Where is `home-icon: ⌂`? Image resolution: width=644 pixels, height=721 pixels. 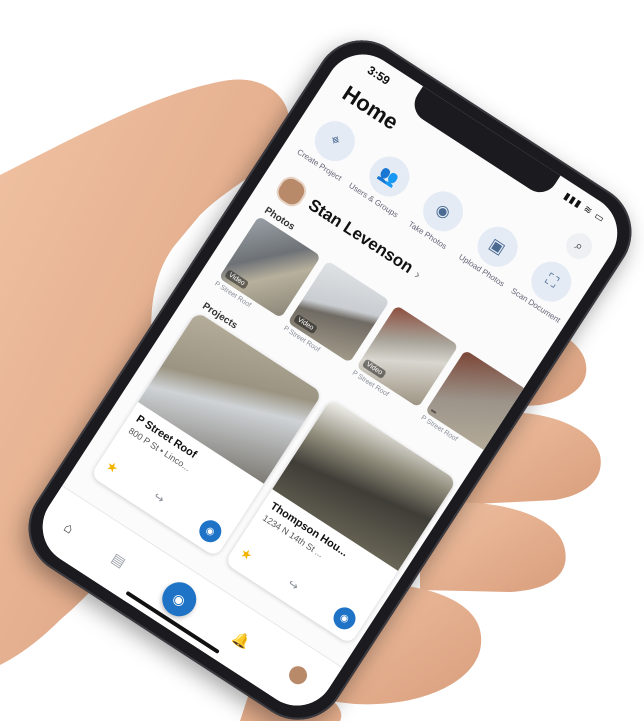 home-icon: ⌂ is located at coordinates (69, 527).